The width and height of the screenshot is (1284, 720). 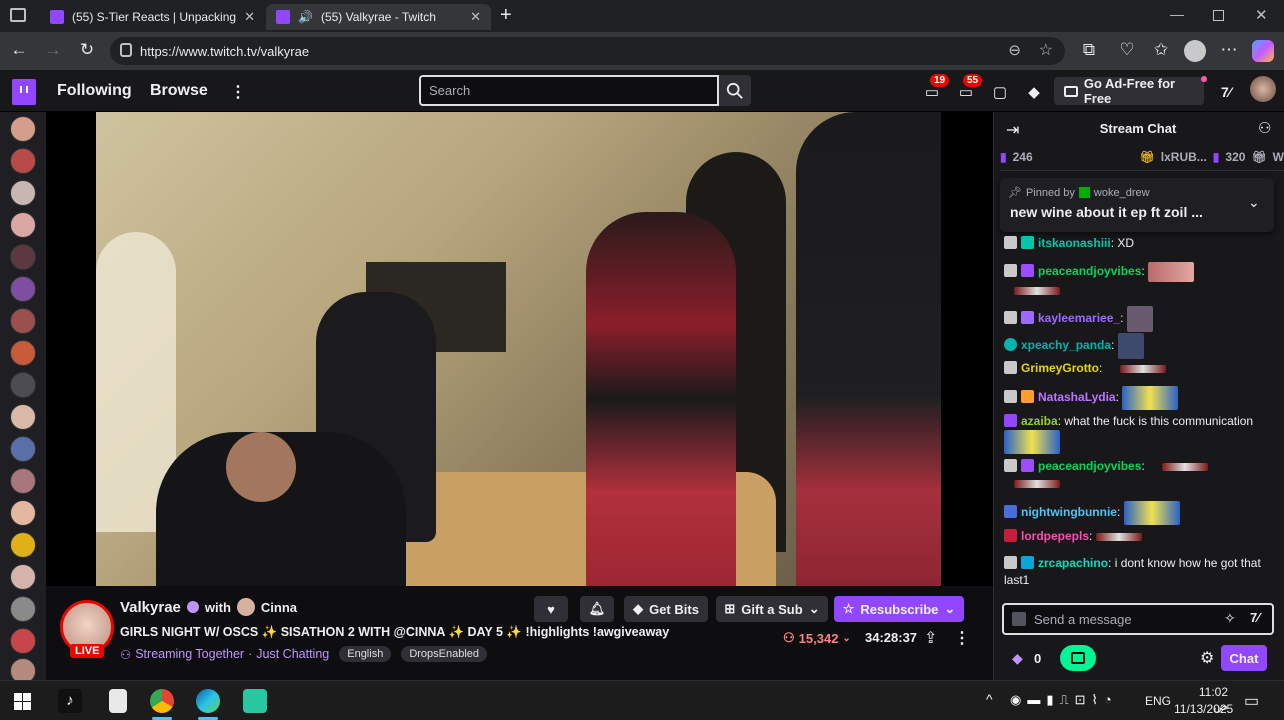 What do you see at coordinates (551, 609) in the screenshot?
I see `follow-heart-button: ♥` at bounding box center [551, 609].